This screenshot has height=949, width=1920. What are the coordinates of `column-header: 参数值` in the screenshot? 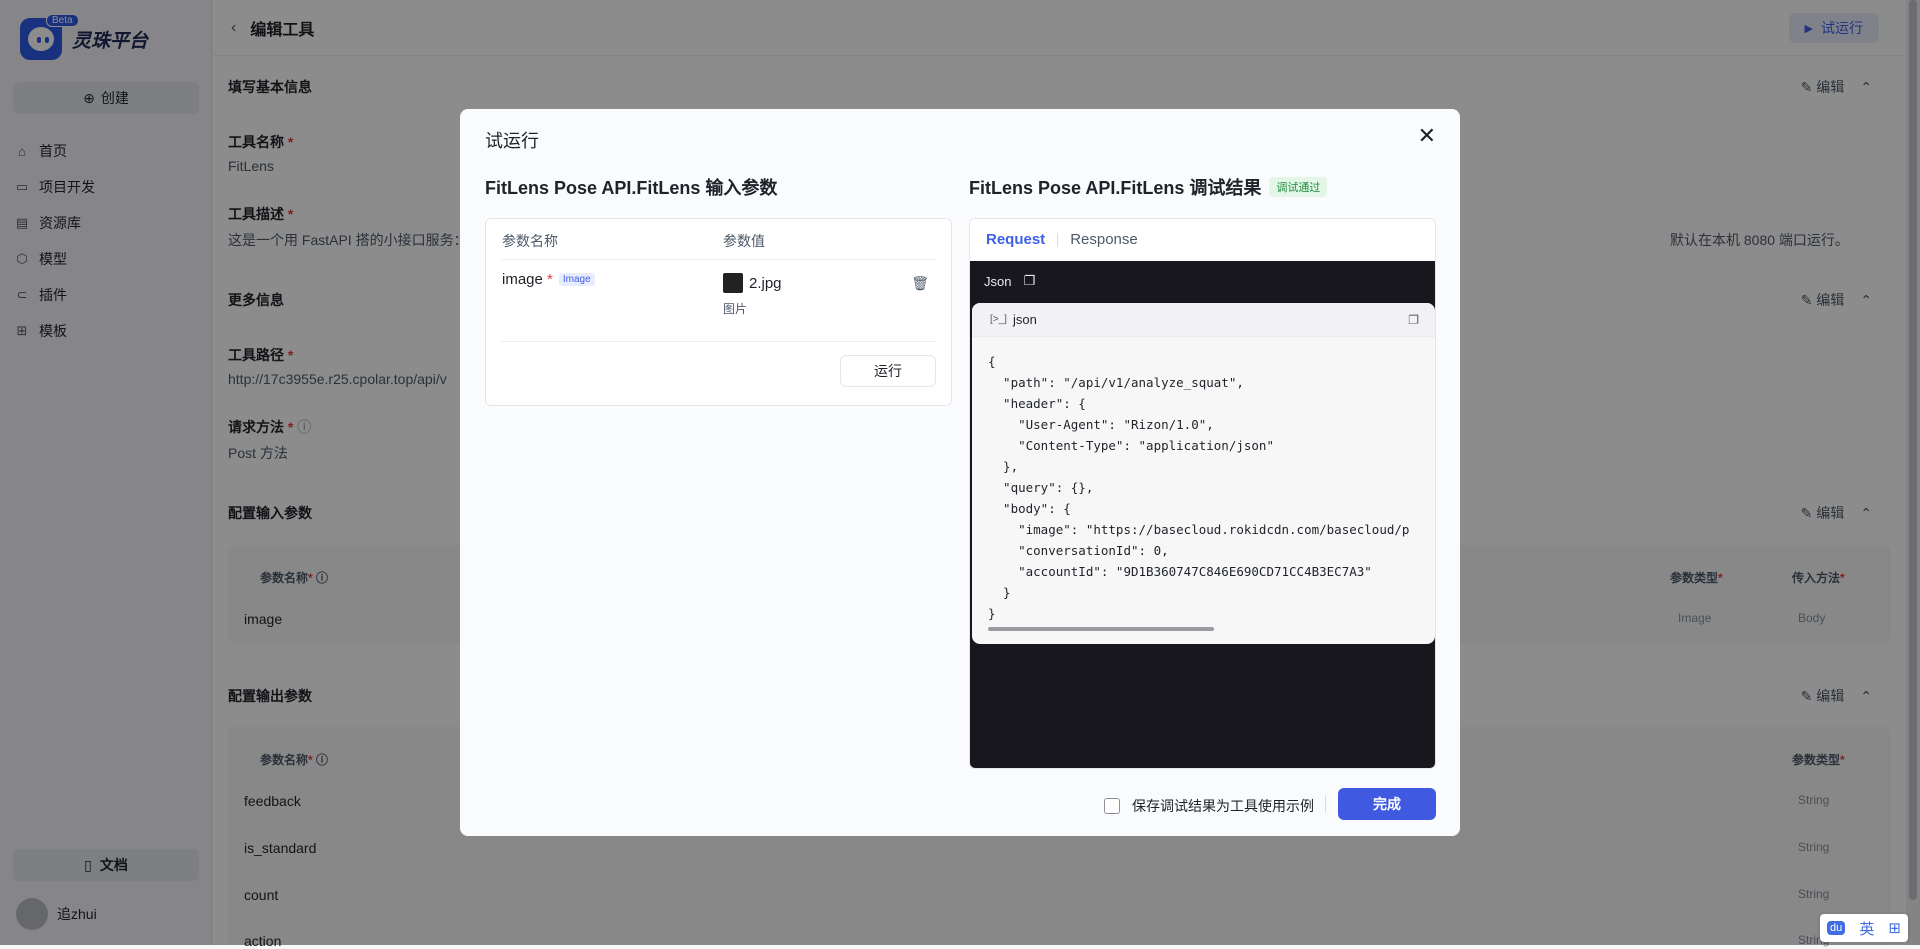 It's located at (744, 241).